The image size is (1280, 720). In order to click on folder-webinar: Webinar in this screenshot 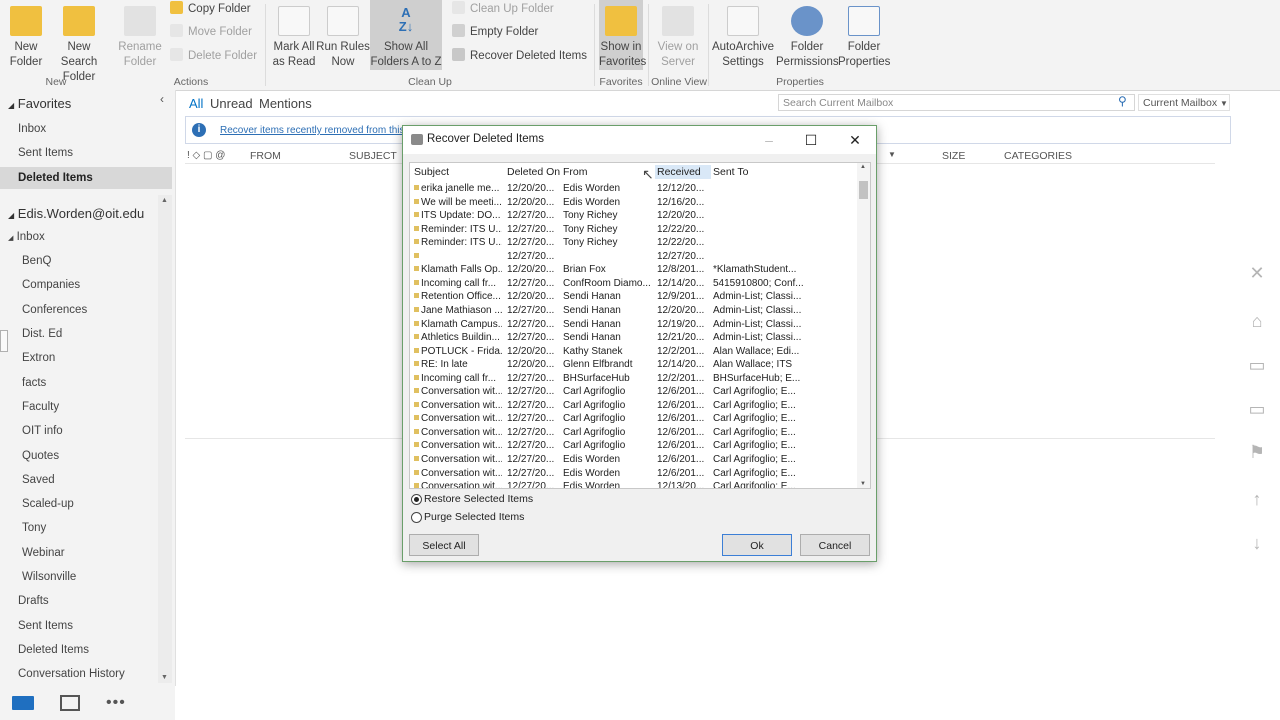, I will do `click(43, 553)`.